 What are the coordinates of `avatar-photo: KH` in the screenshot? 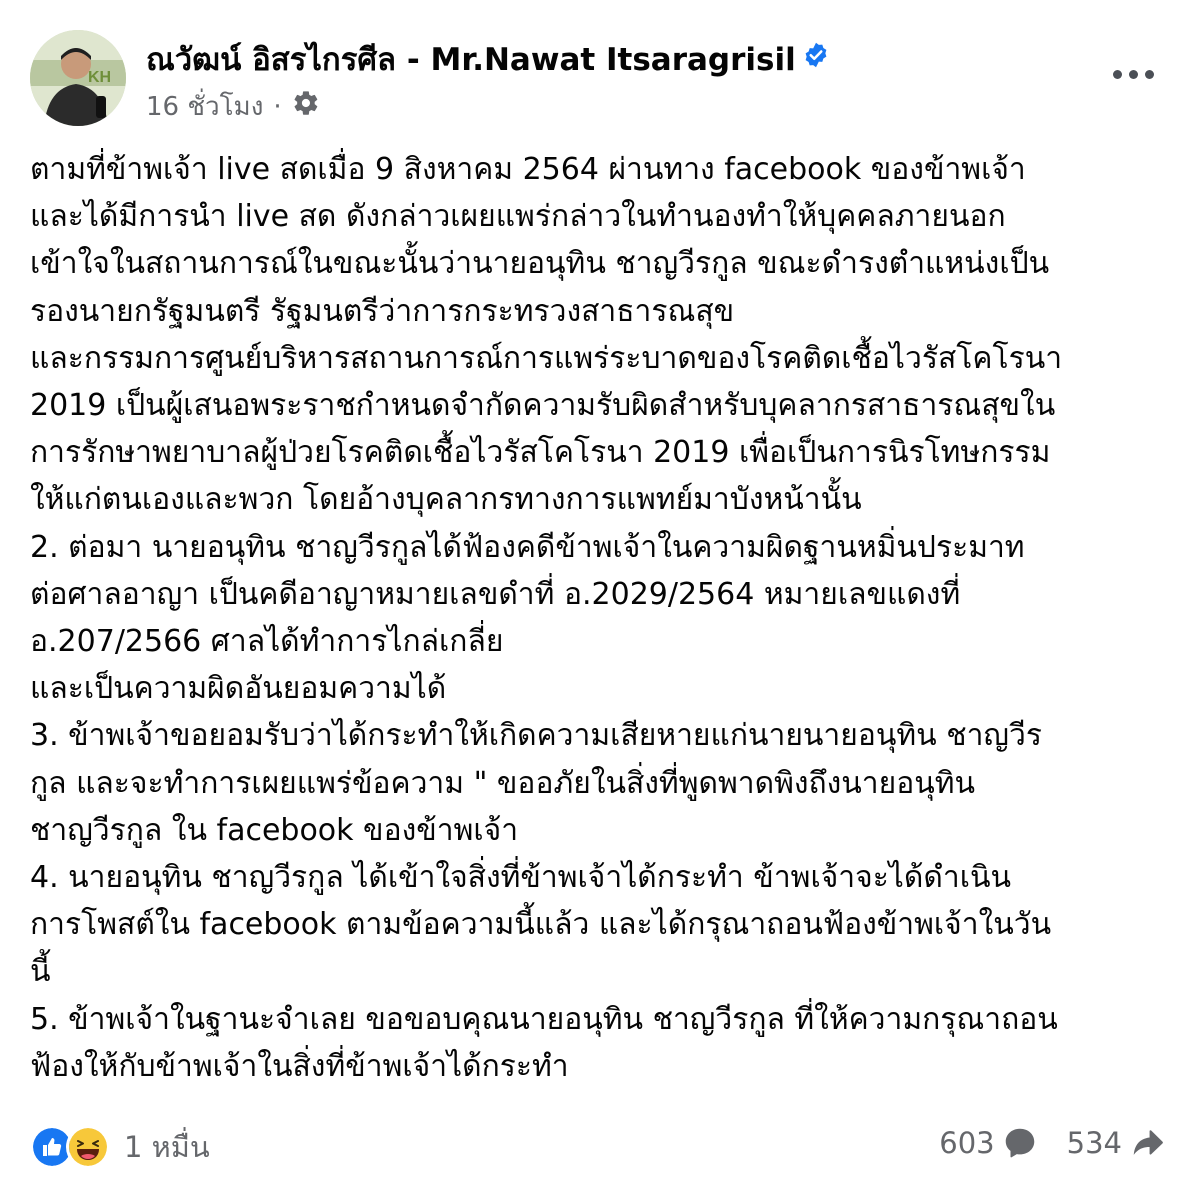 It's located at (78, 78).